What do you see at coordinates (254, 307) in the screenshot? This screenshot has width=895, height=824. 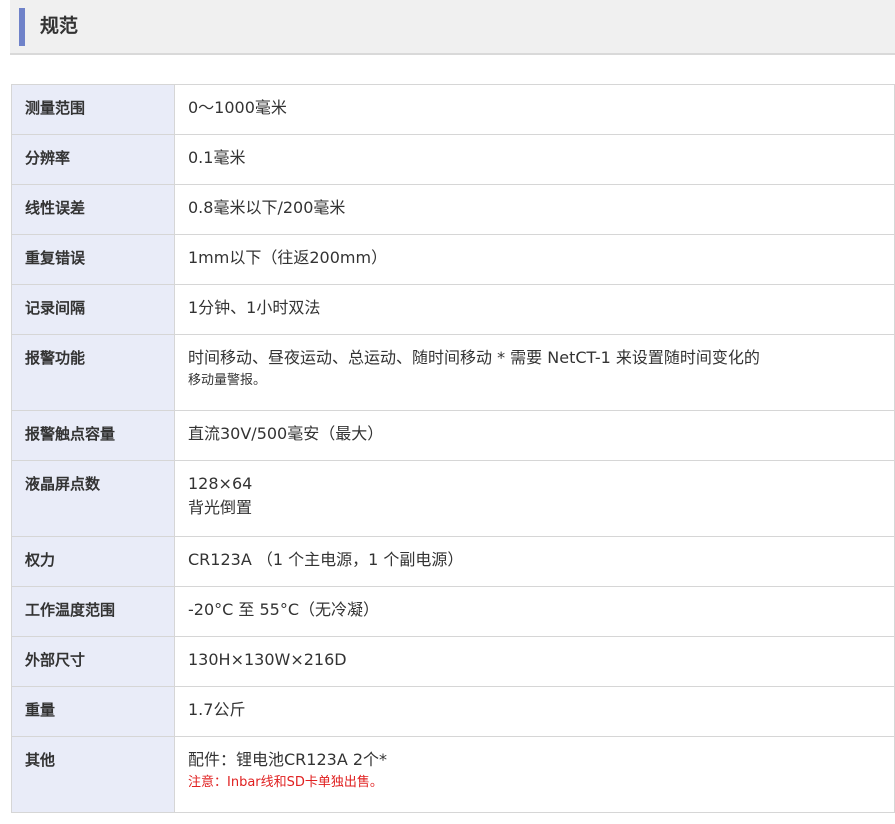 I see `value-text: 1分钟、1小时双法` at bounding box center [254, 307].